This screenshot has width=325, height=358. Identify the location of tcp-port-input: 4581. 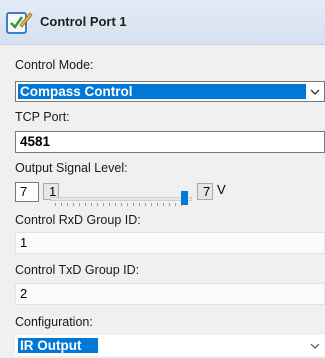
(170, 142).